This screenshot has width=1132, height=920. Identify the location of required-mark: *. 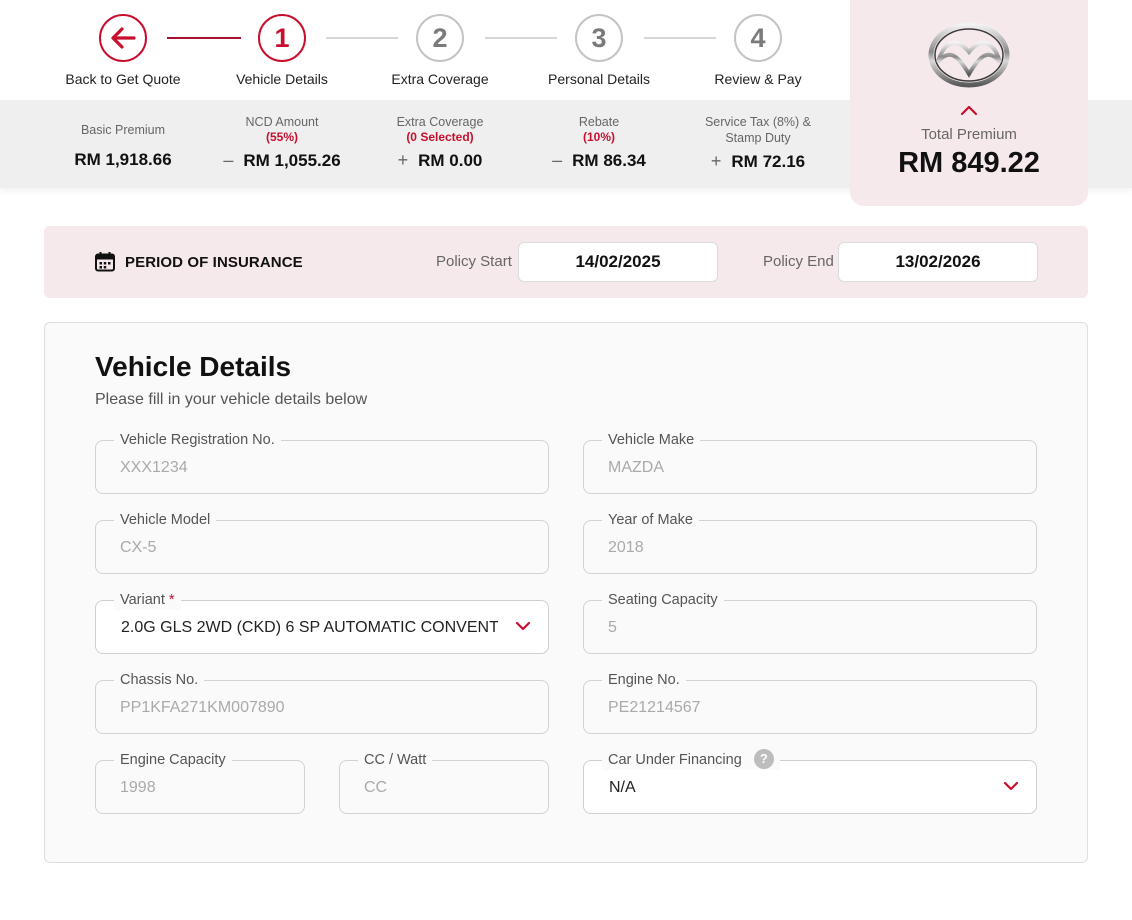
(171, 600).